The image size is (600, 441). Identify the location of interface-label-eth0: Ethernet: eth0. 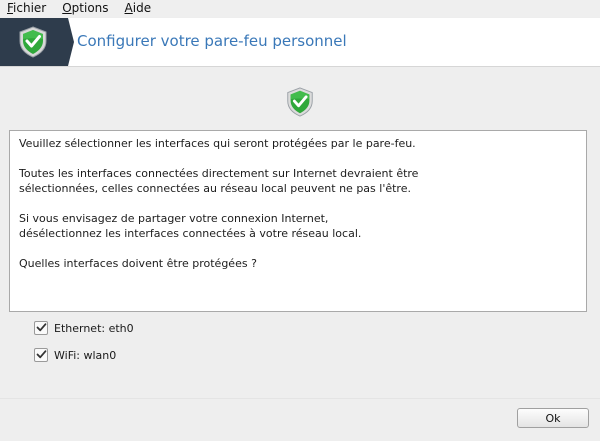
(94, 328).